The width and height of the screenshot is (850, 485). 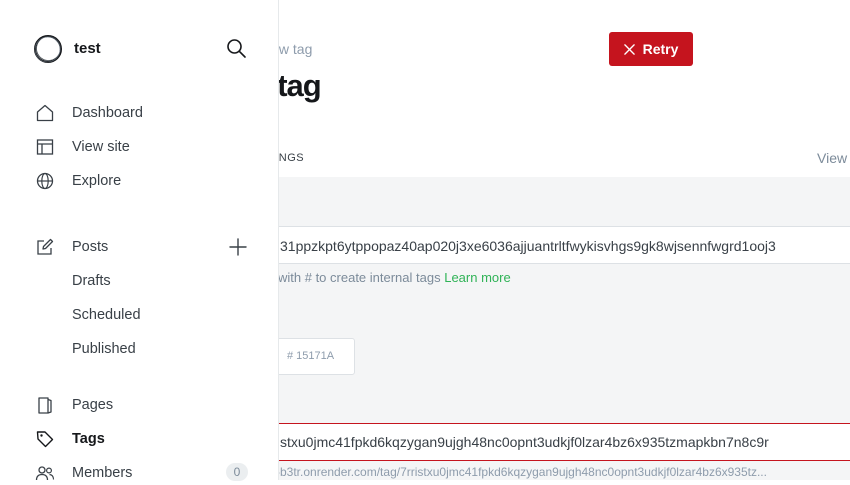 What do you see at coordinates (106, 315) in the screenshot?
I see `sidebar-item-scheduled: Scheduled` at bounding box center [106, 315].